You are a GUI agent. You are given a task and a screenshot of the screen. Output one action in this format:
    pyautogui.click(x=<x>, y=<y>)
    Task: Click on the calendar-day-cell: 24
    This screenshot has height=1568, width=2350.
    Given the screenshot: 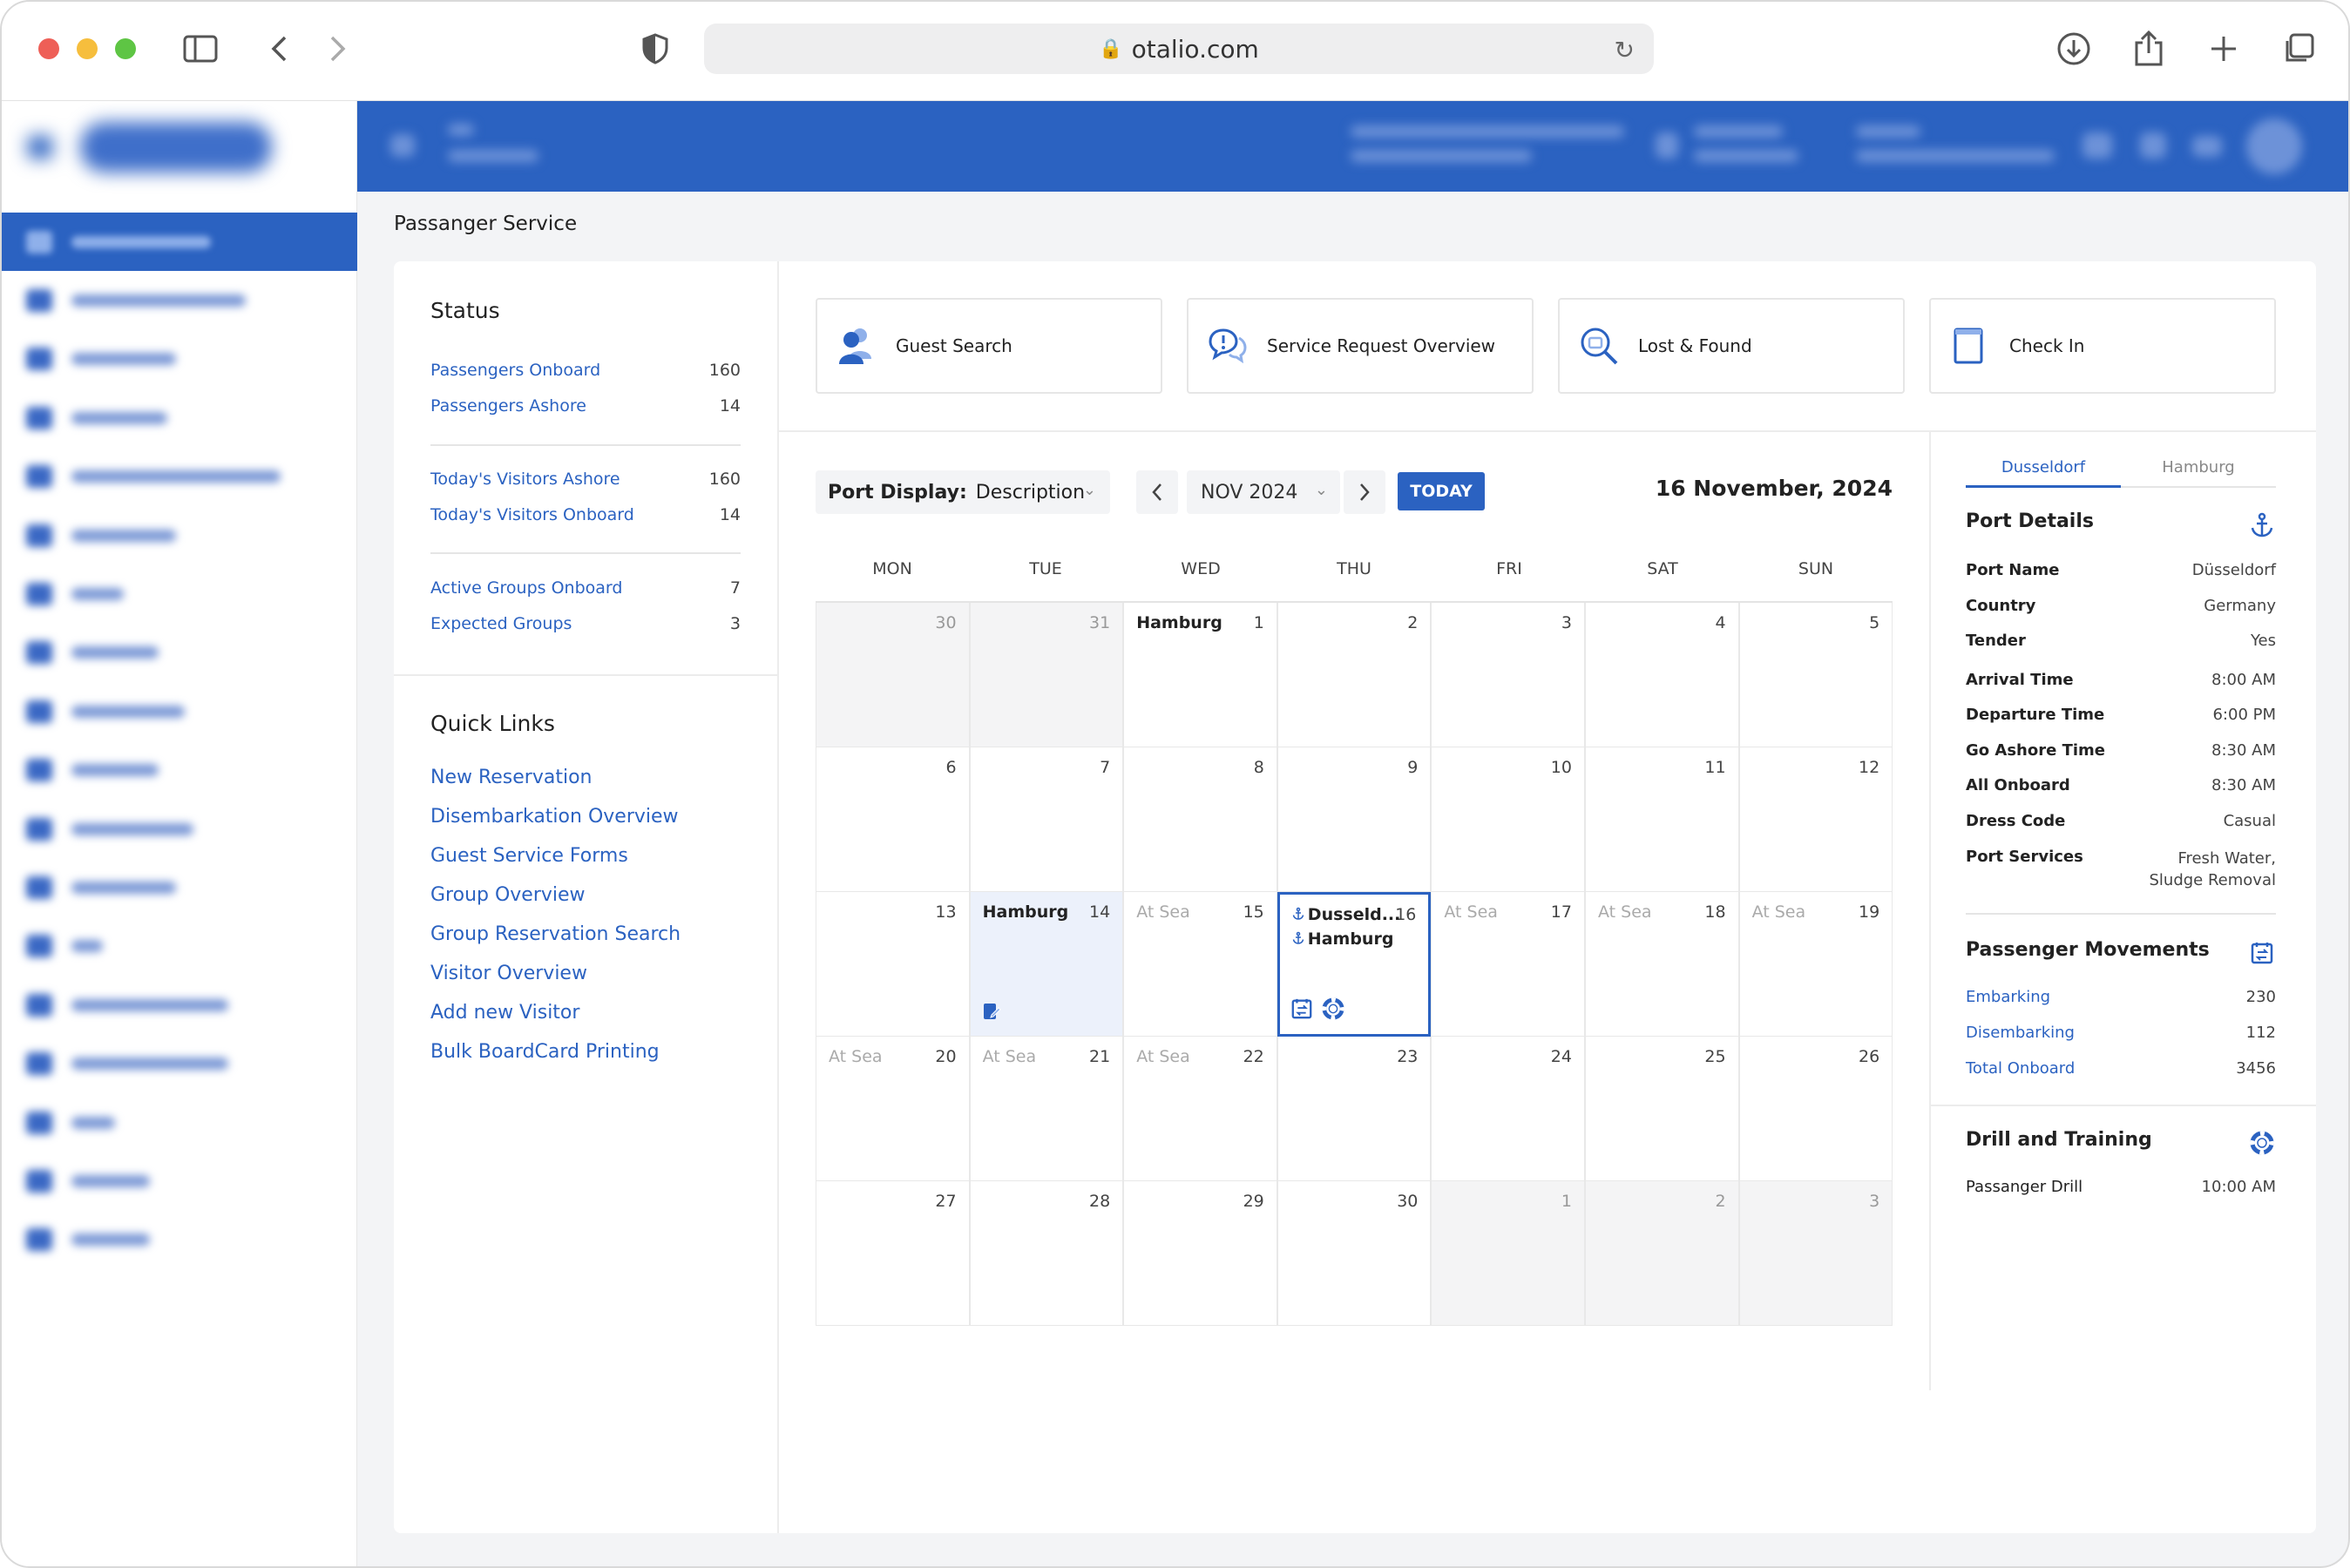 What is the action you would take?
    pyautogui.click(x=1508, y=1109)
    